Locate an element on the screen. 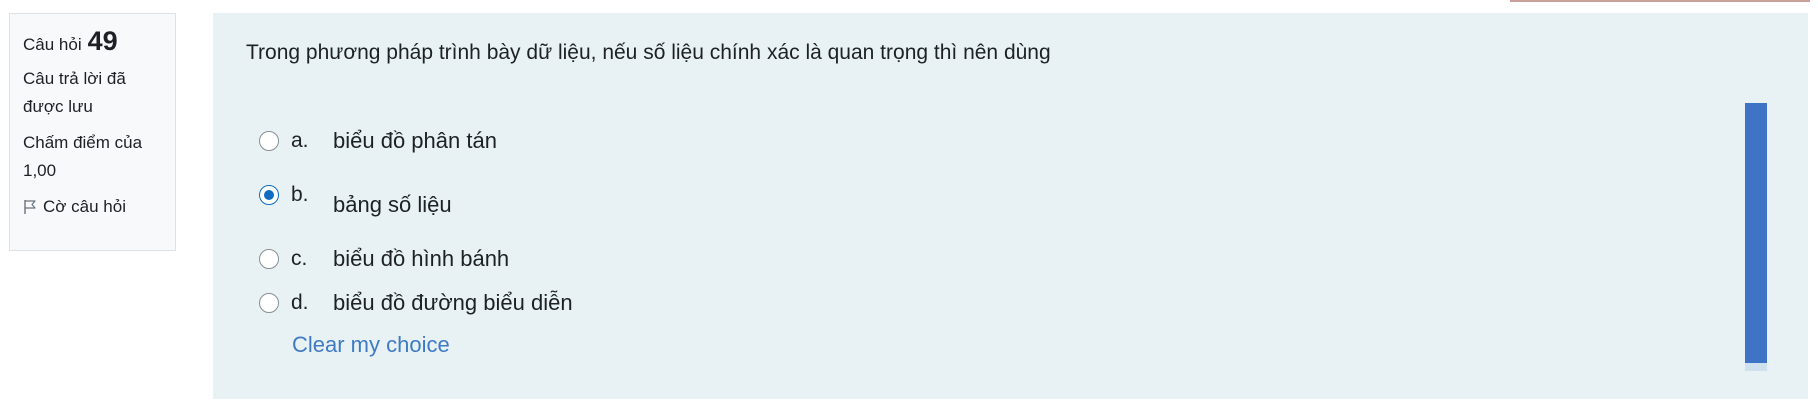  option-a: a. biểu đồ phân tán is located at coordinates (378, 141).